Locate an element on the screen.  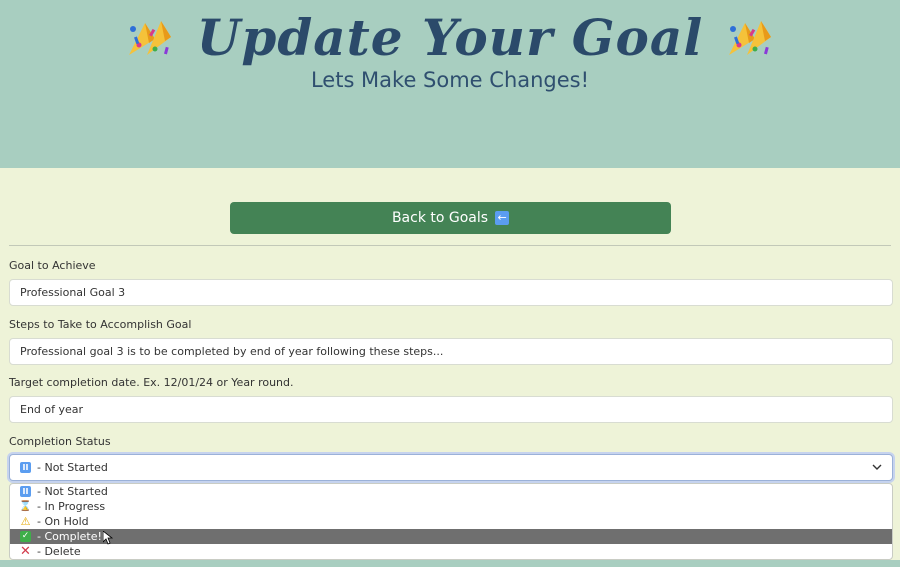
option-label: - On Hold is located at coordinates (63, 521).